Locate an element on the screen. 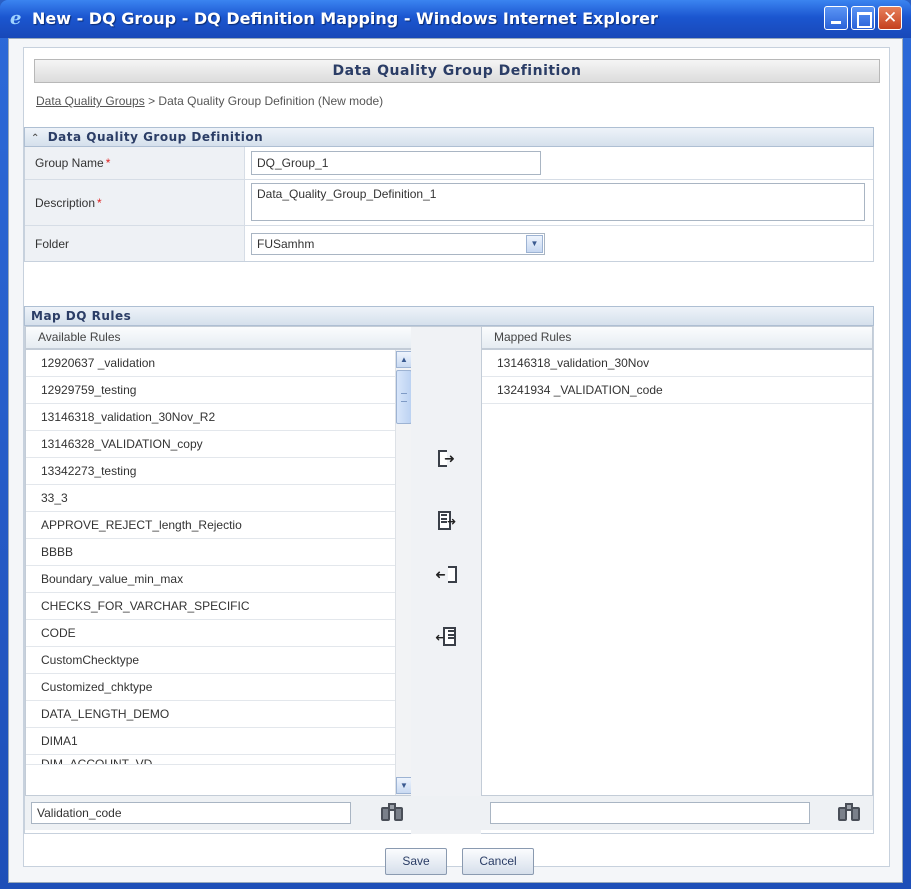 Image resolution: width=911 pixels, height=889 pixels. search-bar-spacer is located at coordinates (446, 813).